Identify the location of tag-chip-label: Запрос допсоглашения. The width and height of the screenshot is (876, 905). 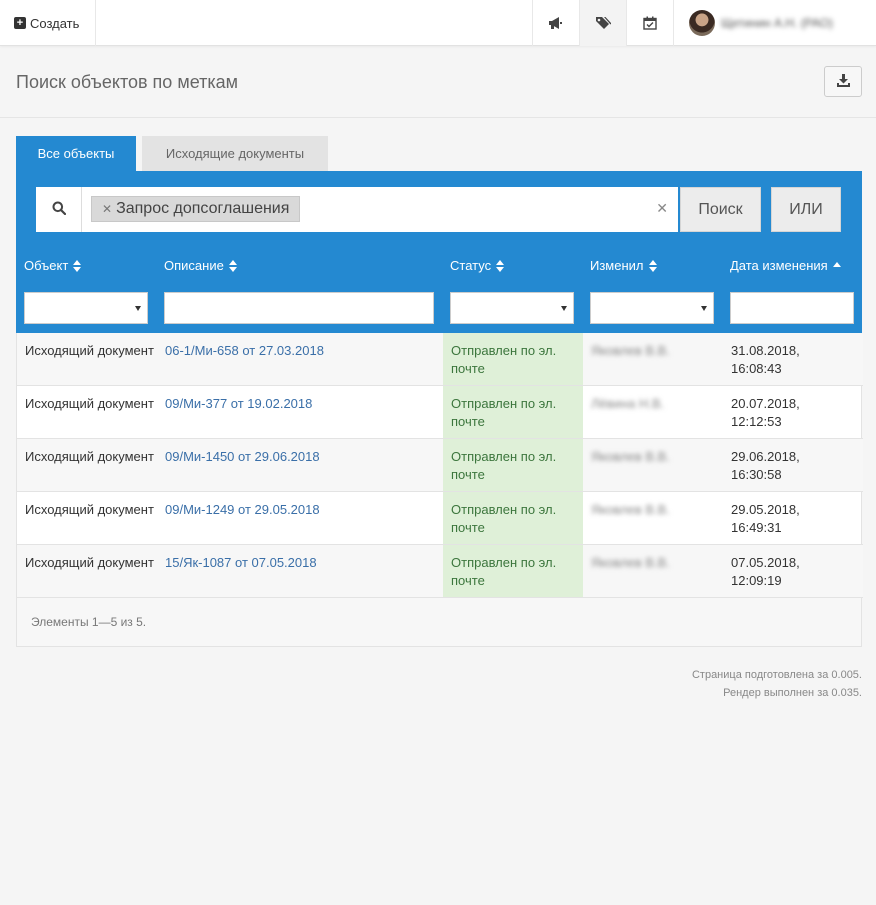
(203, 208).